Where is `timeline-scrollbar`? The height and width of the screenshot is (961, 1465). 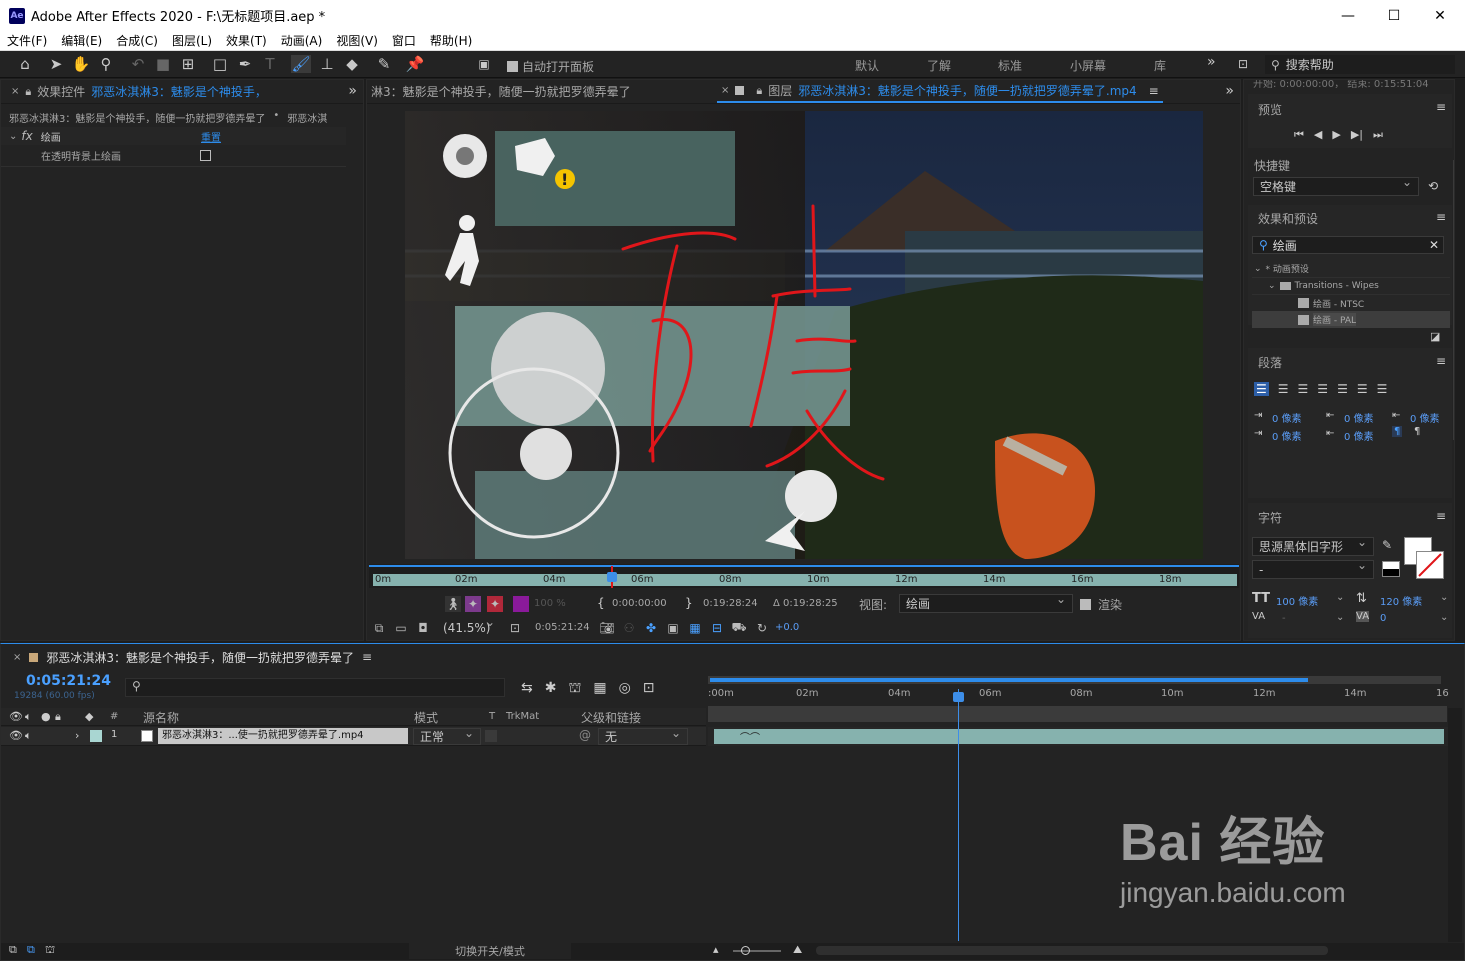 timeline-scrollbar is located at coordinates (1455, 825).